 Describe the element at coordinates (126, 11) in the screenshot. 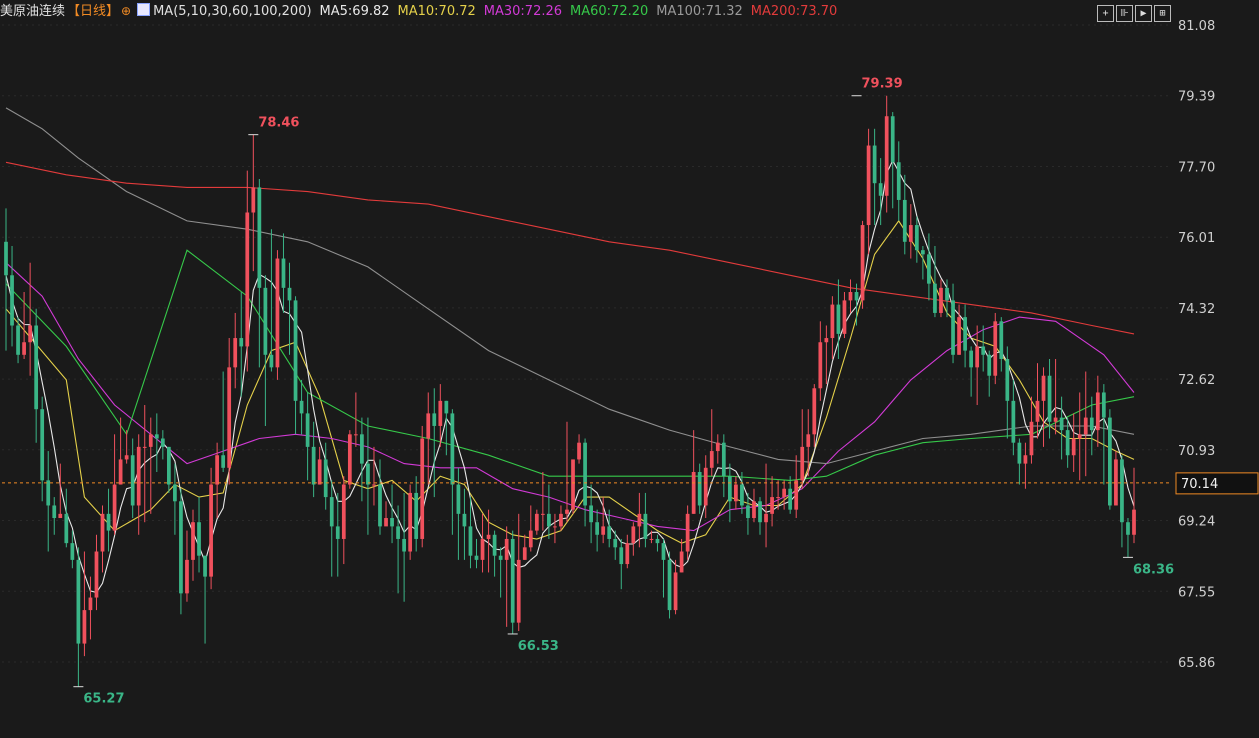

I see `plus-circle-icon: ⊕` at that location.